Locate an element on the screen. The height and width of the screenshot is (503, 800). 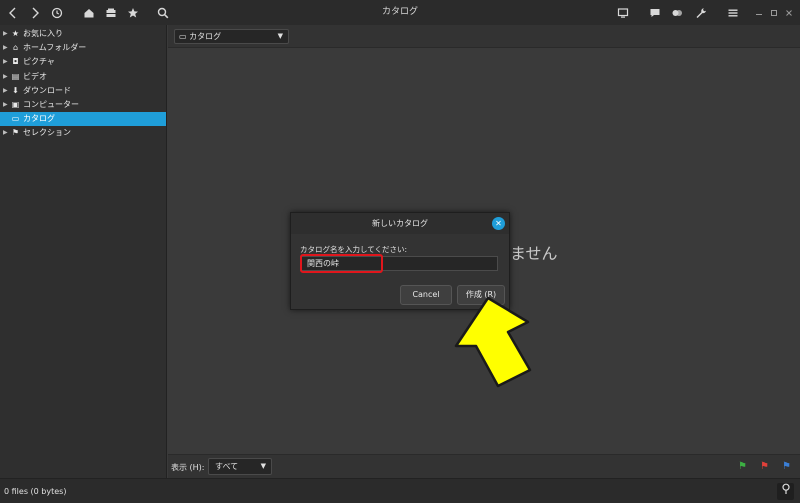
sidebar-item-label: お気に入り is located at coordinates (43, 33).